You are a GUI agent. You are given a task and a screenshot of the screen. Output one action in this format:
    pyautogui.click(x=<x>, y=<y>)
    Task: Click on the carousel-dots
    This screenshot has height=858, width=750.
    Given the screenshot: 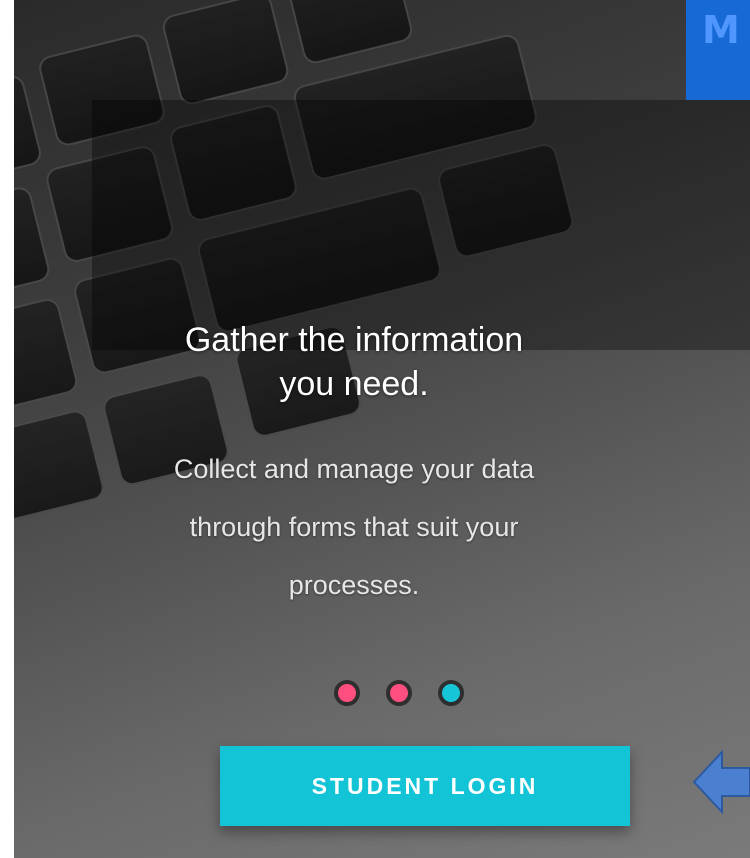 What is the action you would take?
    pyautogui.click(x=399, y=695)
    